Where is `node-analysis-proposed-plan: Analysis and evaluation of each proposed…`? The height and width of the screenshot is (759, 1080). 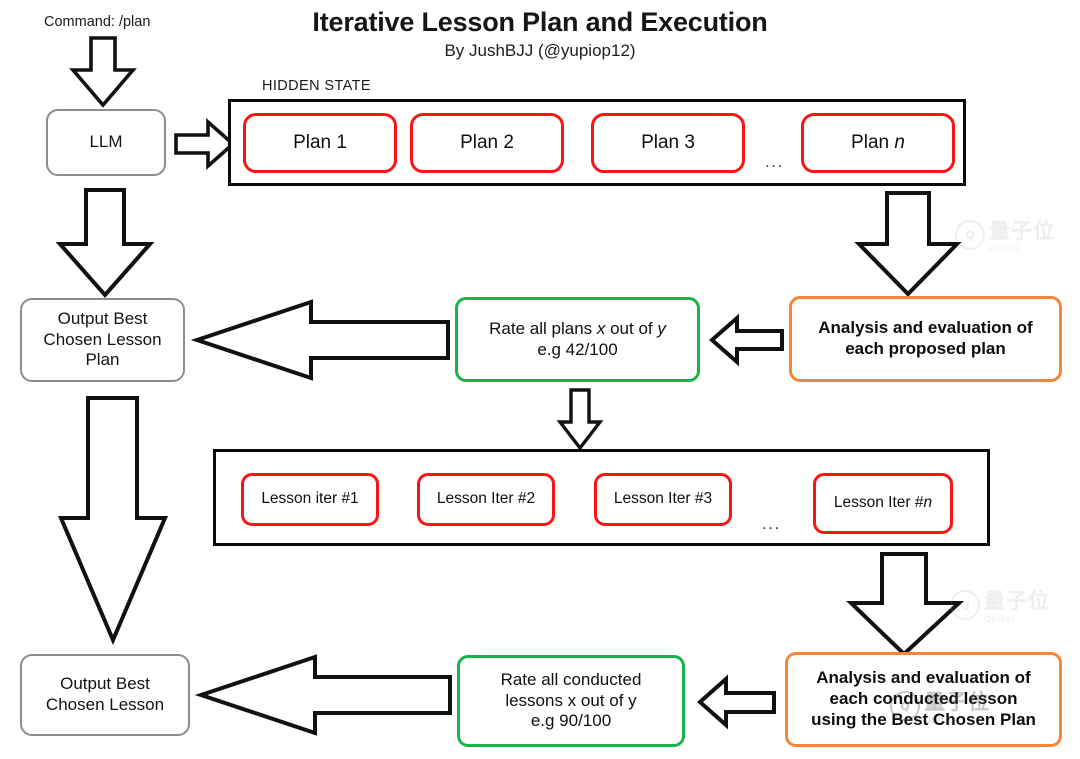
node-analysis-proposed-plan: Analysis and evaluation of each proposed… is located at coordinates (925, 339).